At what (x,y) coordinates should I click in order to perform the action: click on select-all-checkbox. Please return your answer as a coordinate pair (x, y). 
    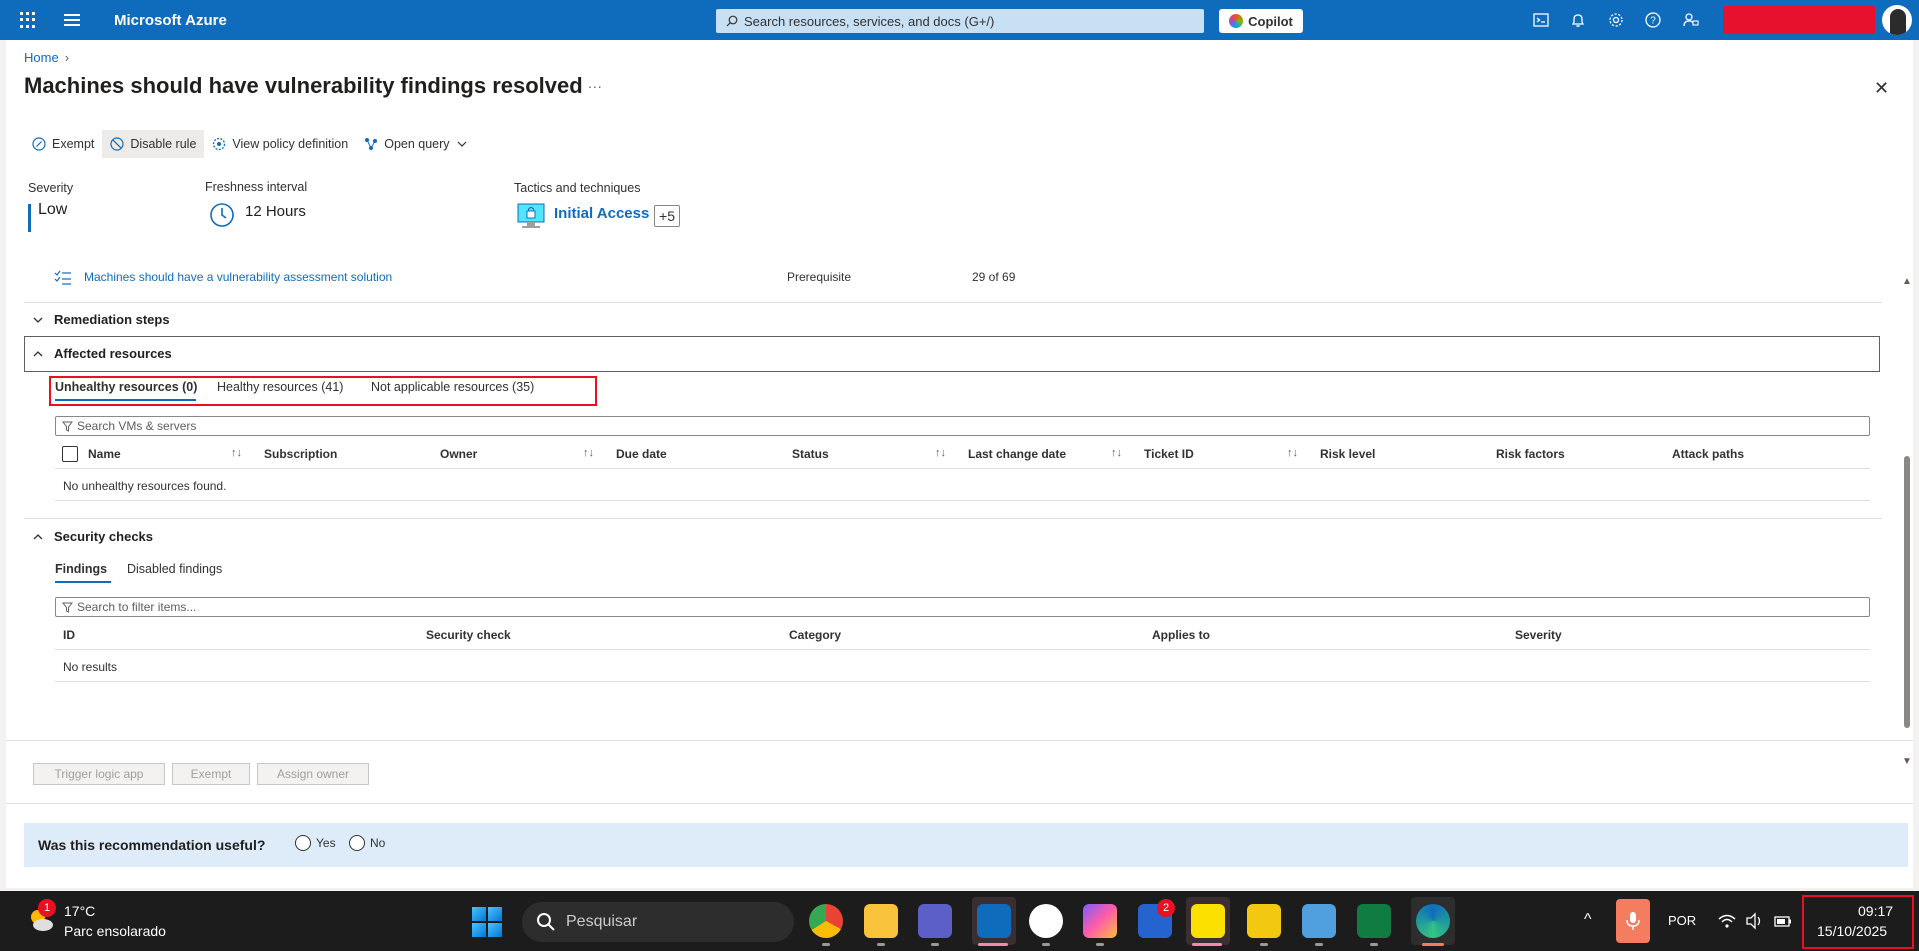
    Looking at the image, I should click on (70, 454).